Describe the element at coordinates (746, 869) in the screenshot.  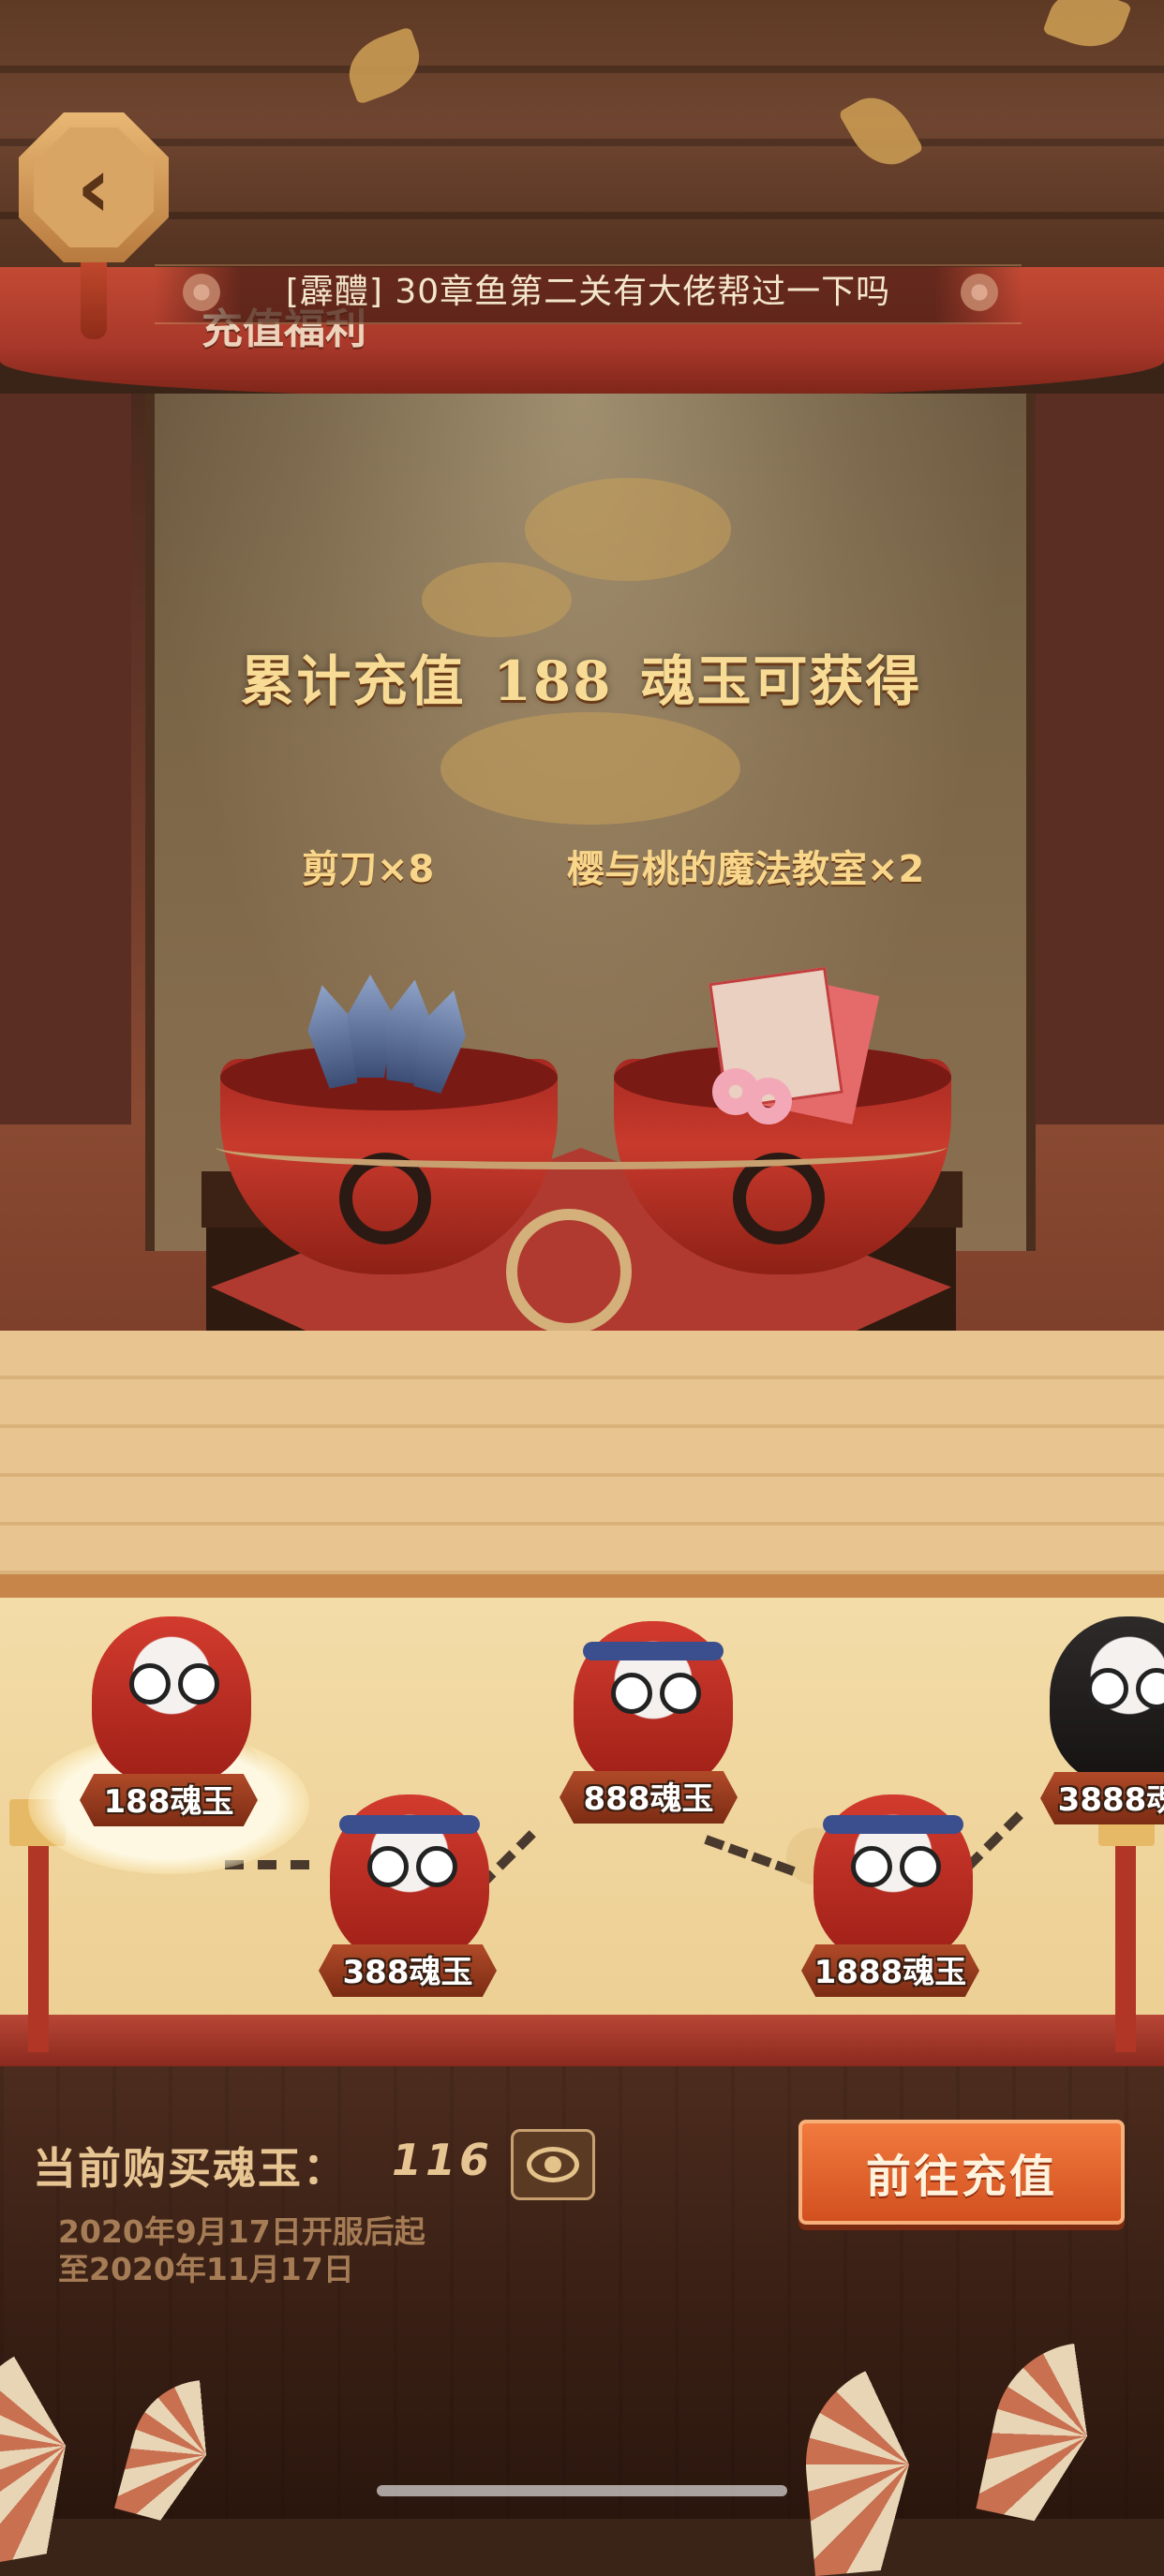
I see `reward-item-label: 樱与桃的魔法教室×2` at that location.